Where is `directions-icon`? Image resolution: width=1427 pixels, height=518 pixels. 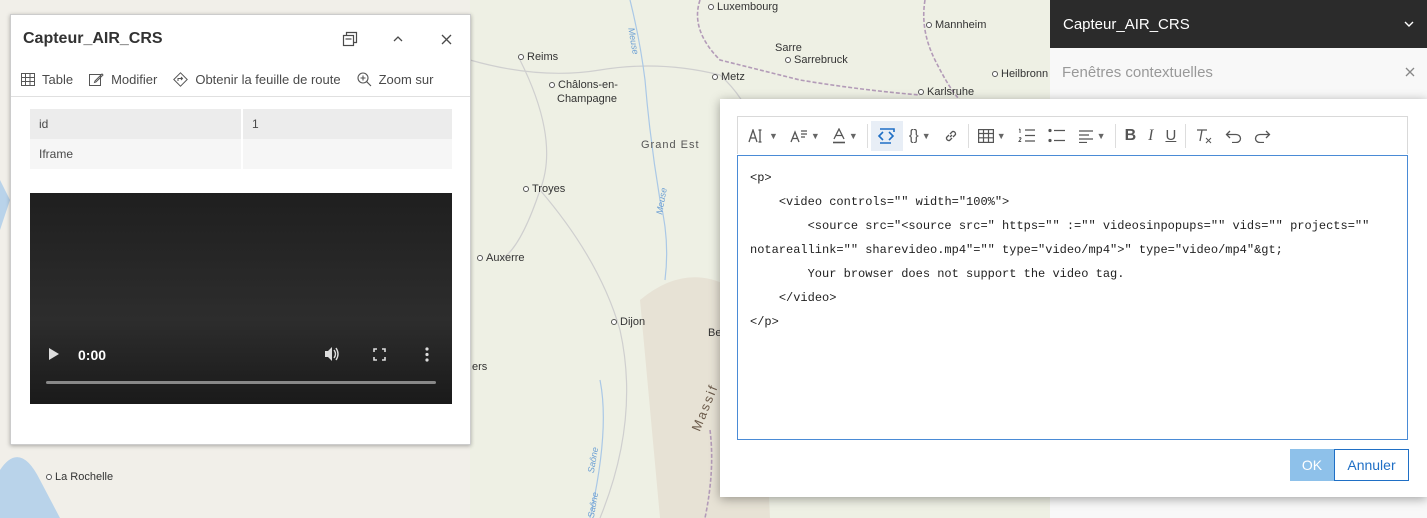 directions-icon is located at coordinates (181, 79).